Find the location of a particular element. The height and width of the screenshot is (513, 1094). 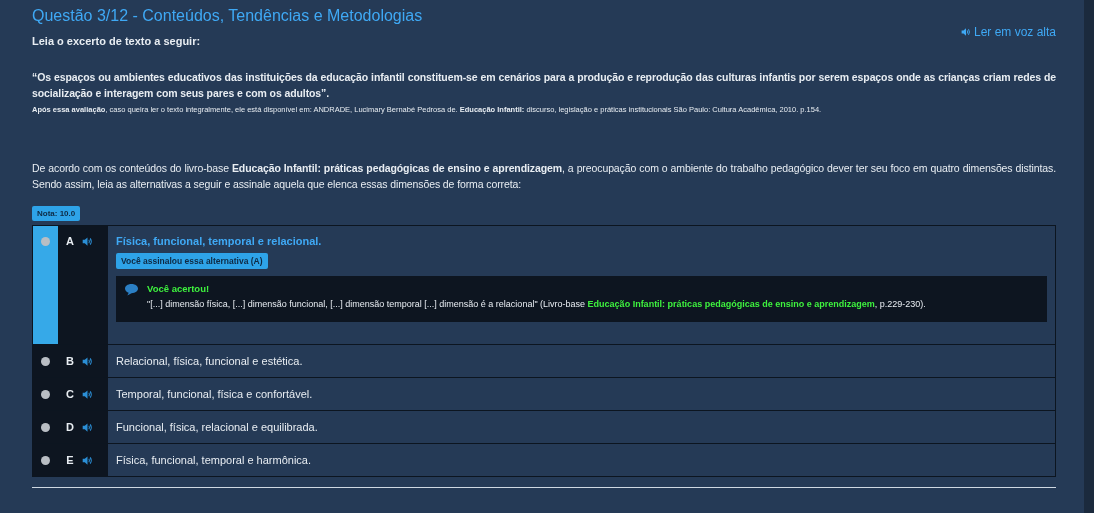

option-text: Funcional, física, relacional e equilibrada. is located at coordinates (581, 427).